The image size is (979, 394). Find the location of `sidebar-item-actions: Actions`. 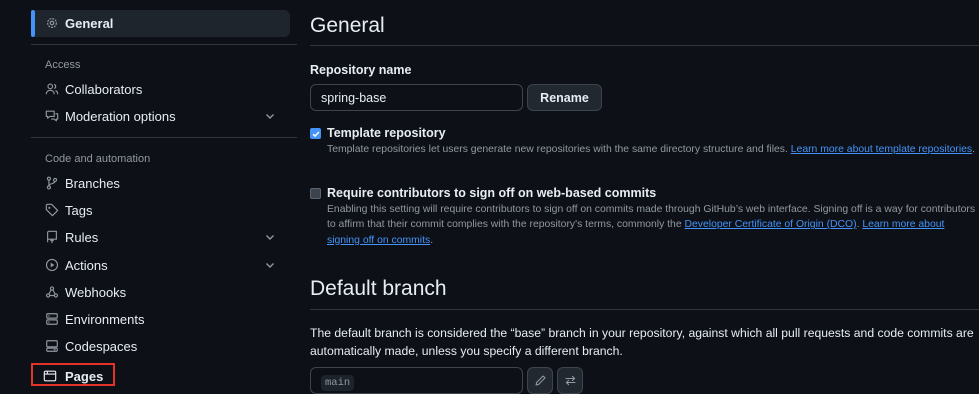

sidebar-item-actions: Actions is located at coordinates (160, 265).